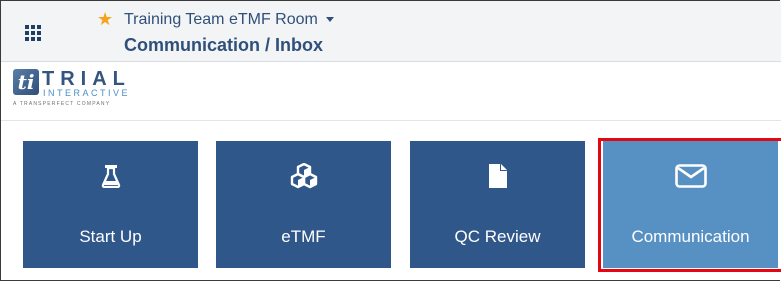 This screenshot has width=781, height=281. I want to click on room-selector: Training Team eTMF Room, so click(229, 20).